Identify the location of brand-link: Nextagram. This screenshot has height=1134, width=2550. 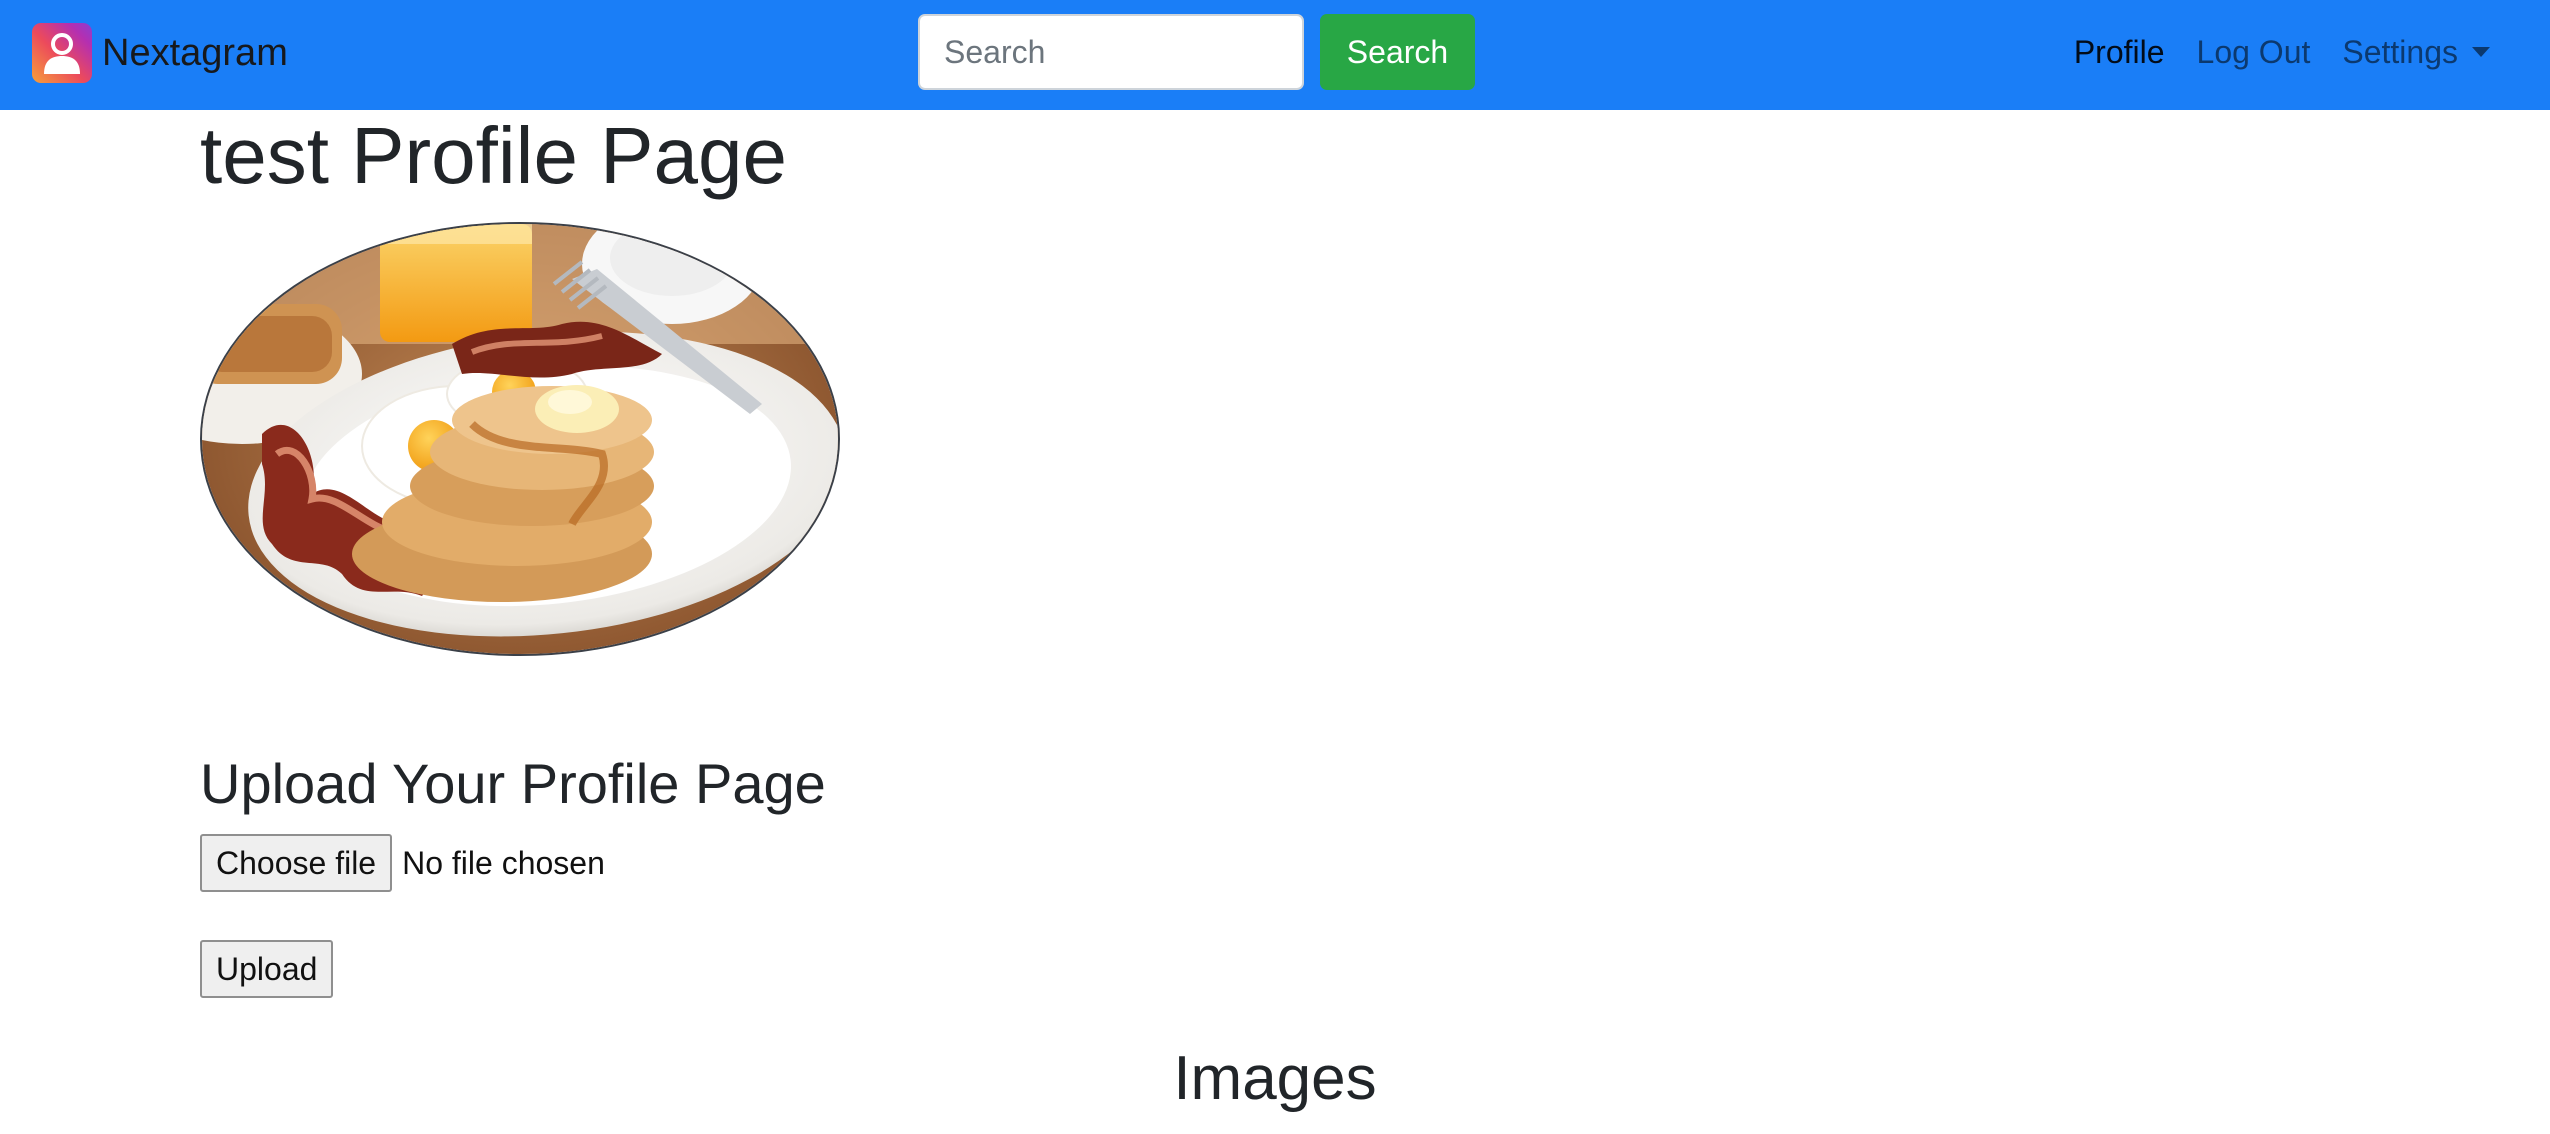
(160, 53).